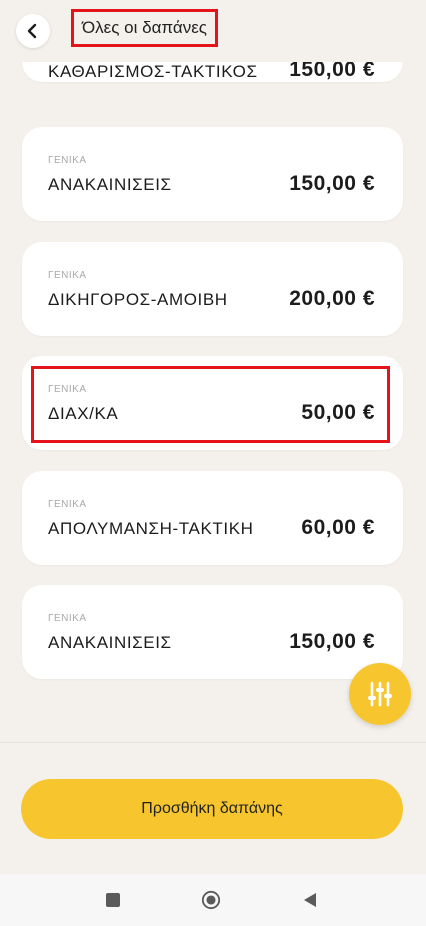 This screenshot has height=926, width=426. I want to click on chevron-left-icon, so click(32, 31).